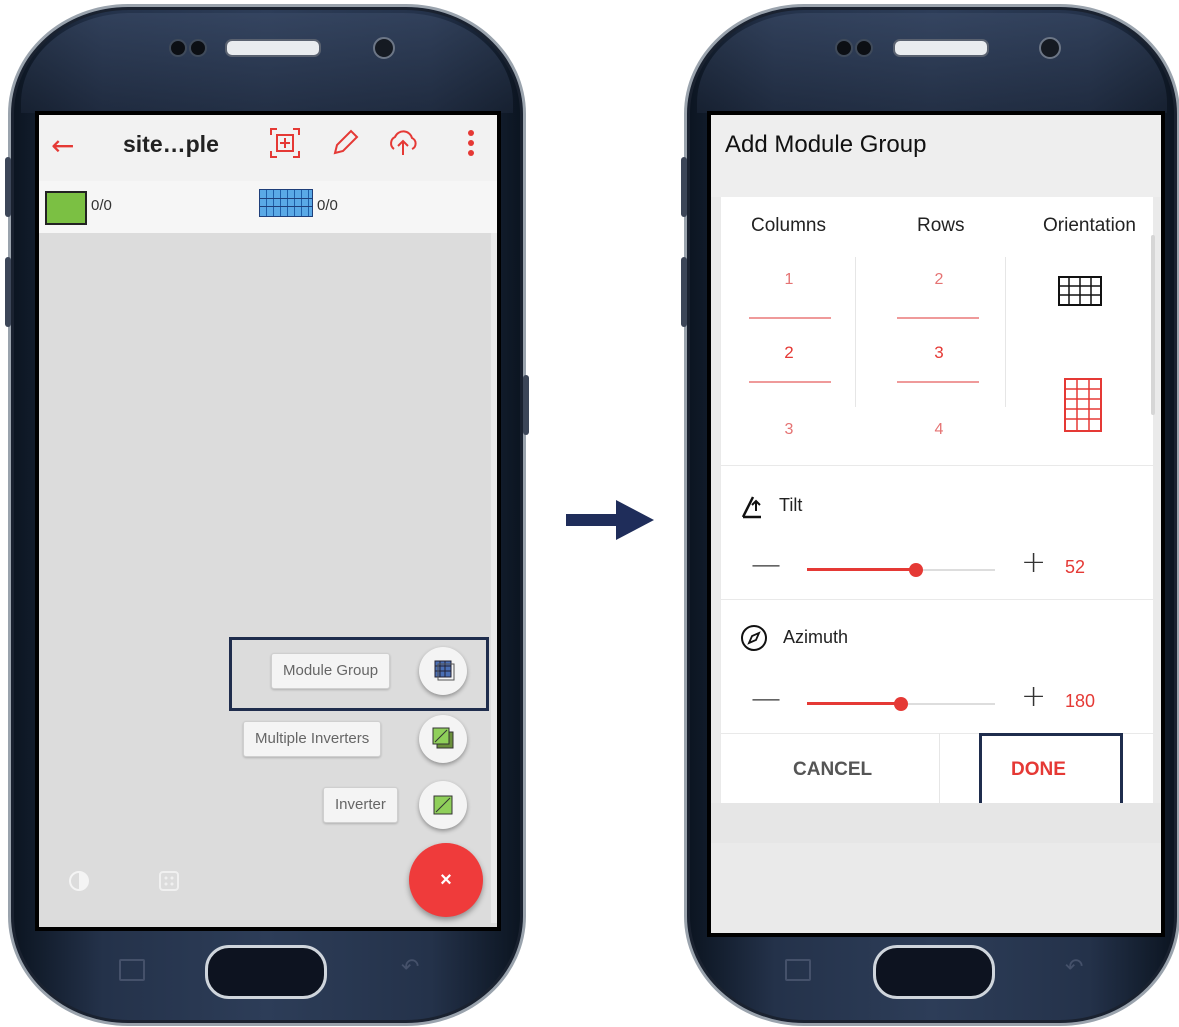  What do you see at coordinates (360, 805) in the screenshot?
I see `fab-label-inverter: Inverter` at bounding box center [360, 805].